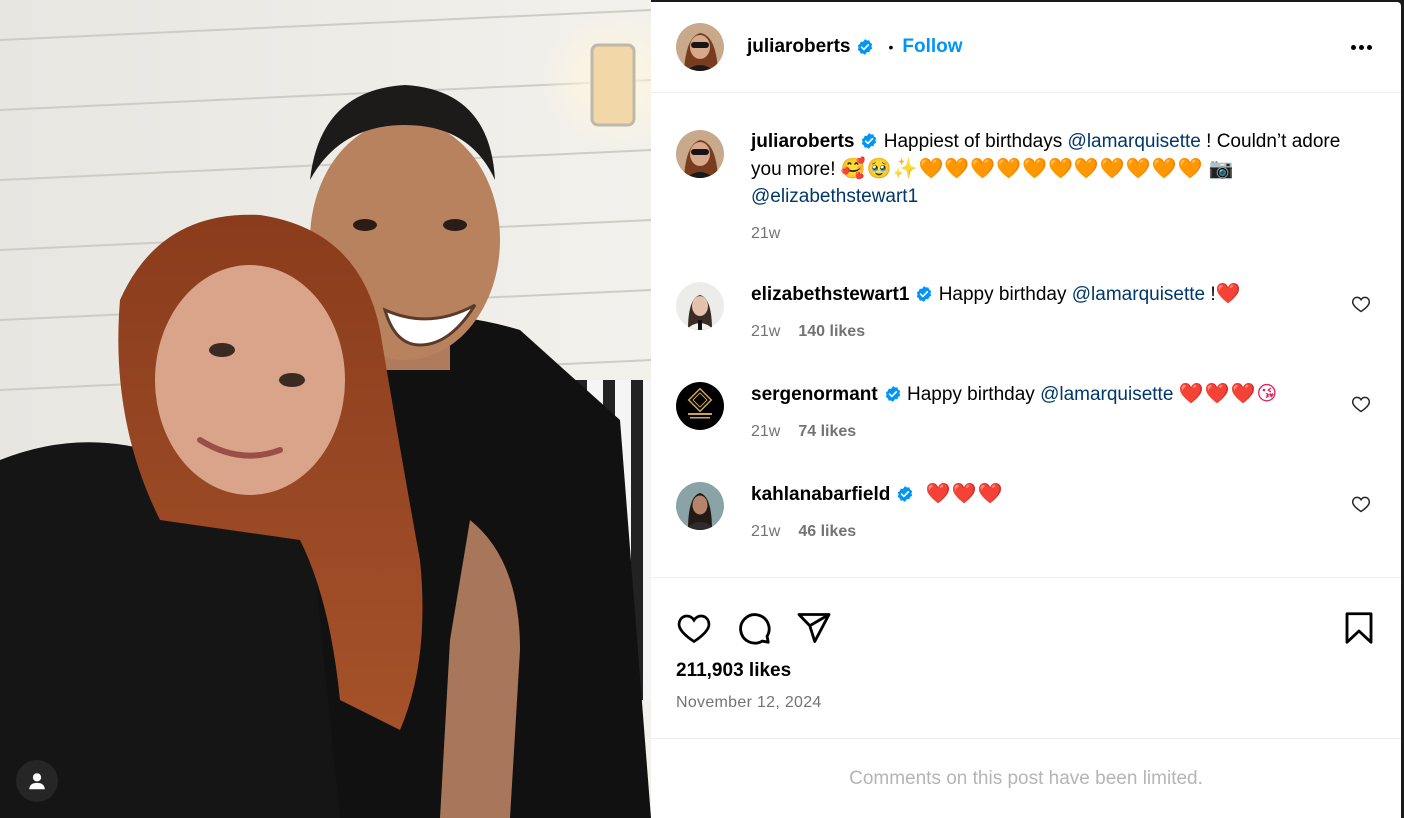 This screenshot has width=1404, height=818. I want to click on comment-meta: 21w 140 likes, so click(1063, 331).